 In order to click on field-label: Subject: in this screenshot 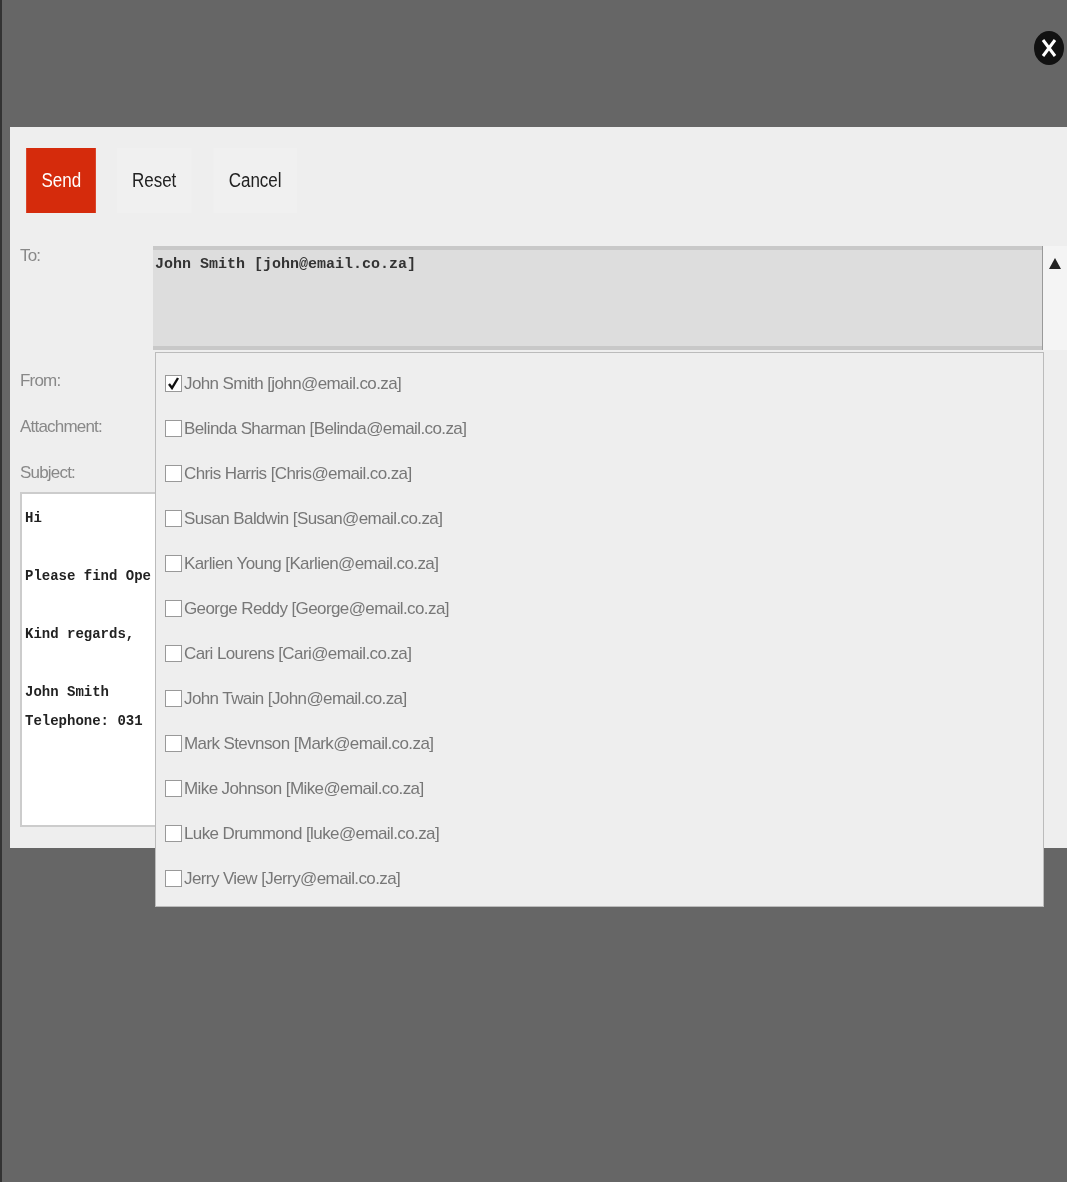, I will do `click(48, 473)`.